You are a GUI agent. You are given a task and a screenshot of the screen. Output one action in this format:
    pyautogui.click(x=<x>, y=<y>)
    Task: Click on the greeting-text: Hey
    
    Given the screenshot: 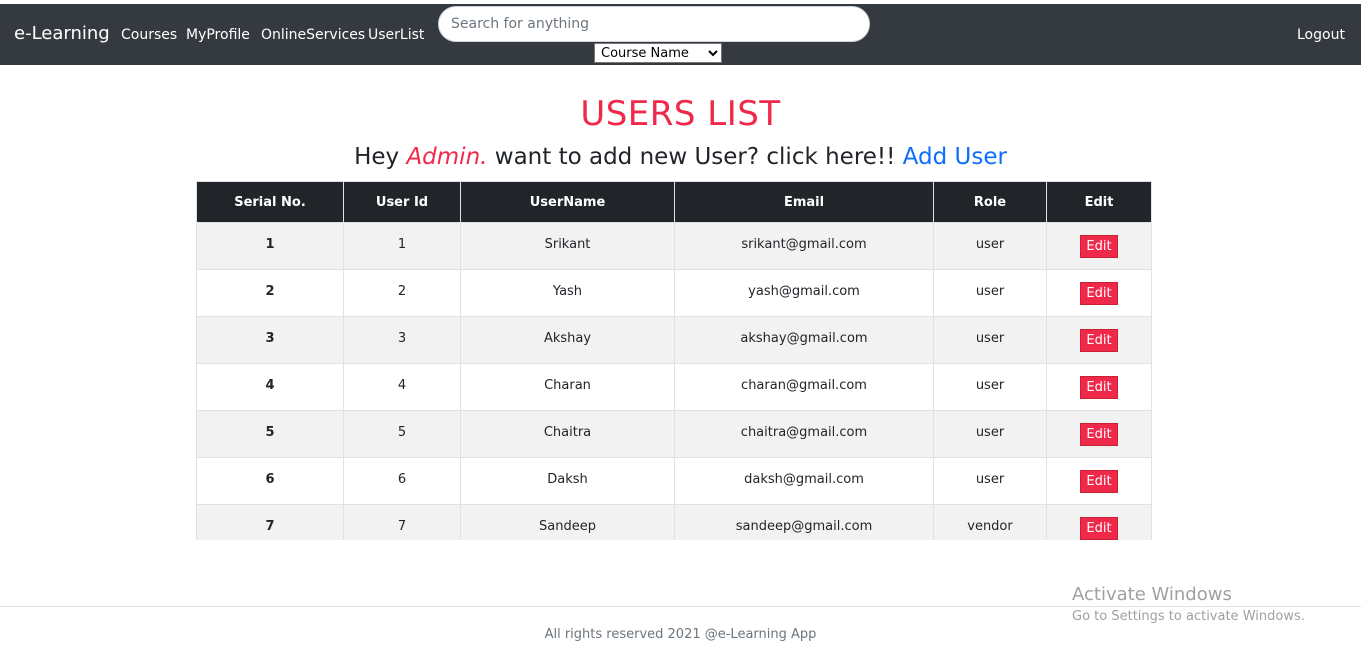 What is the action you would take?
    pyautogui.click(x=380, y=157)
    